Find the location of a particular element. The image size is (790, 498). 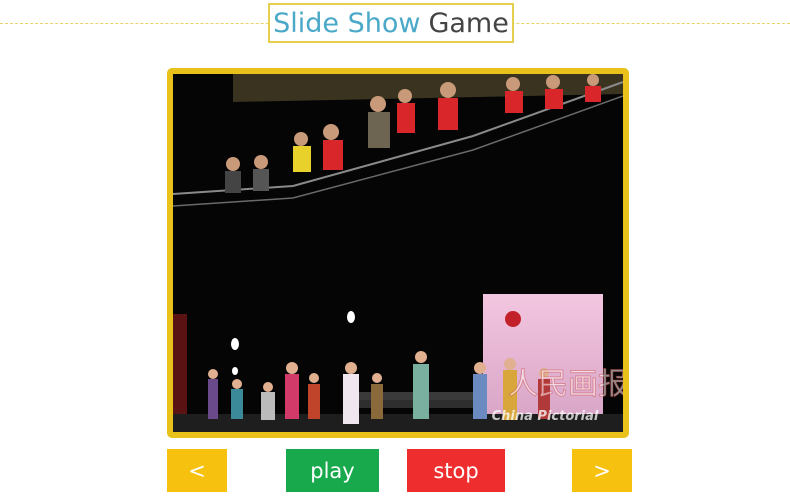

watermark-brand: China Pictorial is located at coordinates (545, 416).